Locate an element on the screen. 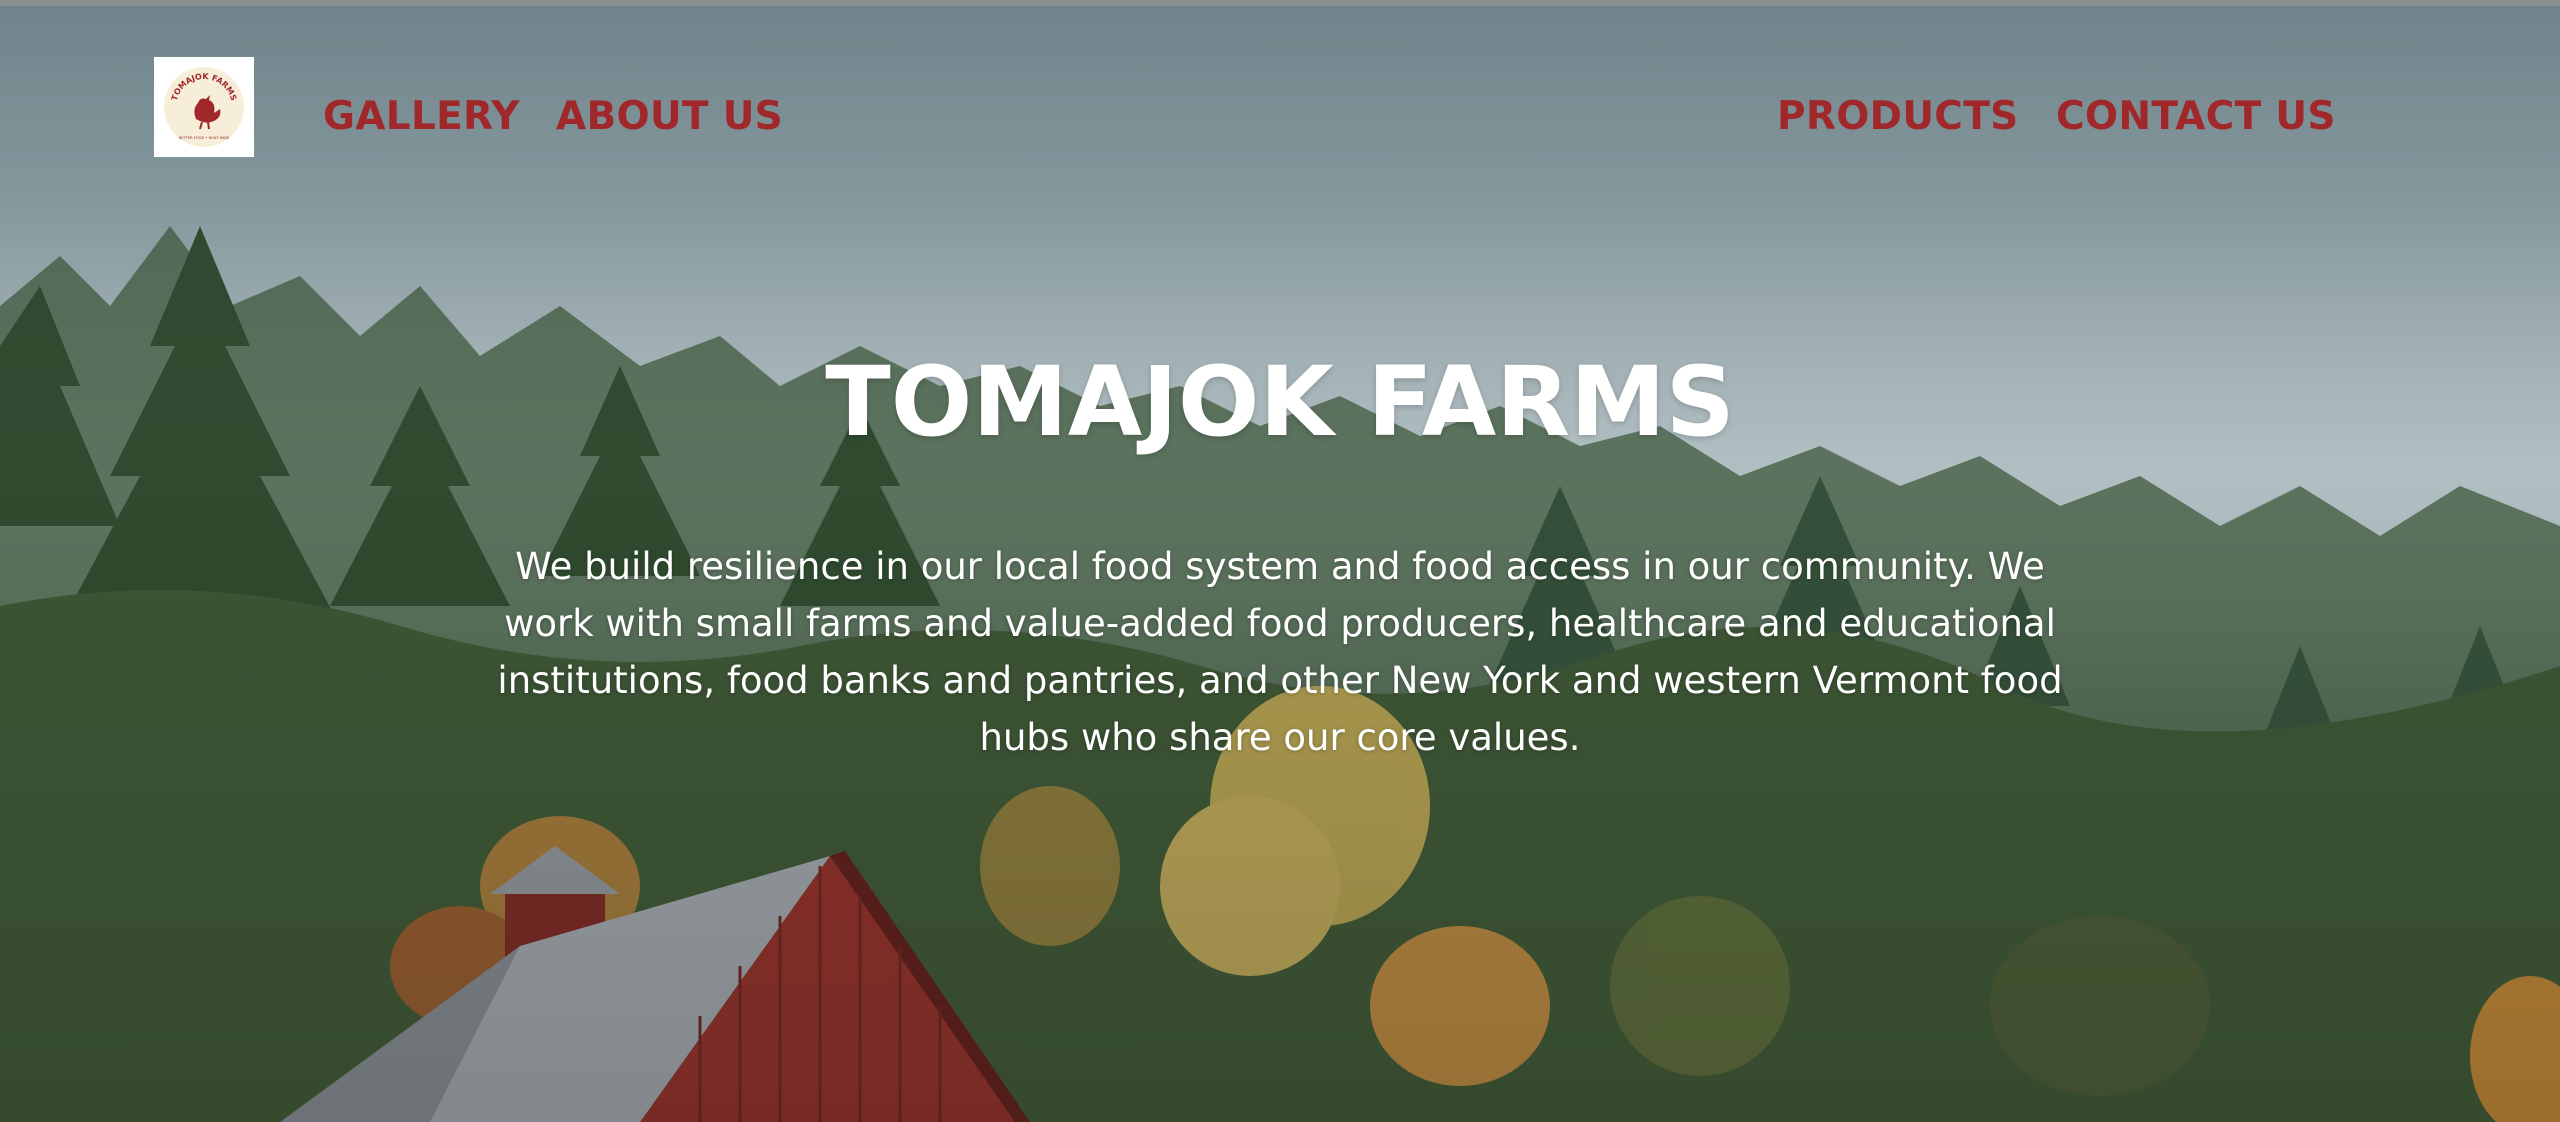  nav-products-link: PRODUCTS is located at coordinates (1898, 116).